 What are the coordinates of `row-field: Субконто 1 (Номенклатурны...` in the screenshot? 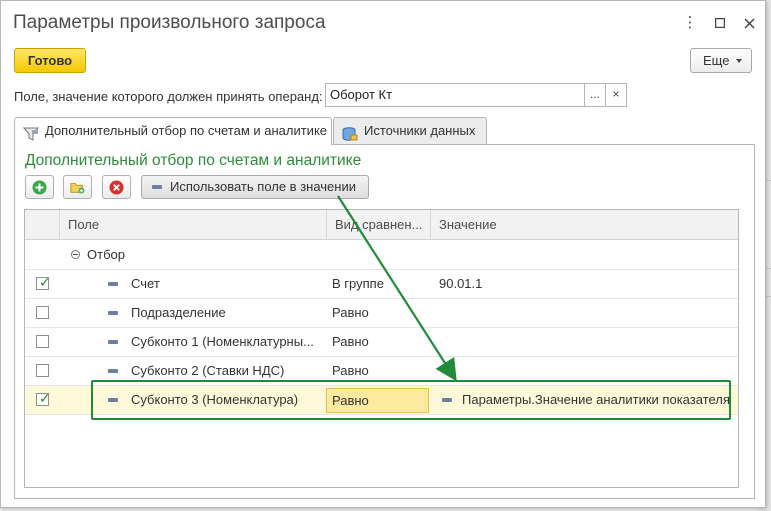 It's located at (222, 341).